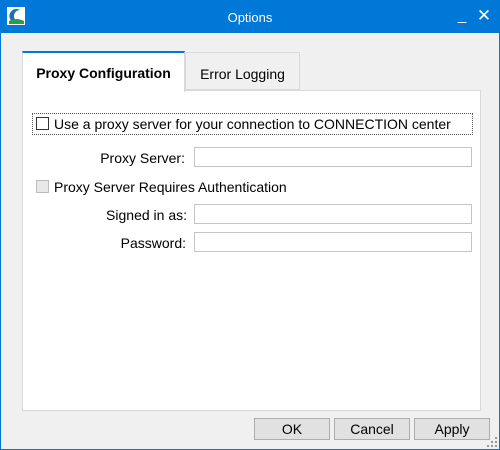  What do you see at coordinates (242, 74) in the screenshot?
I see `tab-label: Error Logging` at bounding box center [242, 74].